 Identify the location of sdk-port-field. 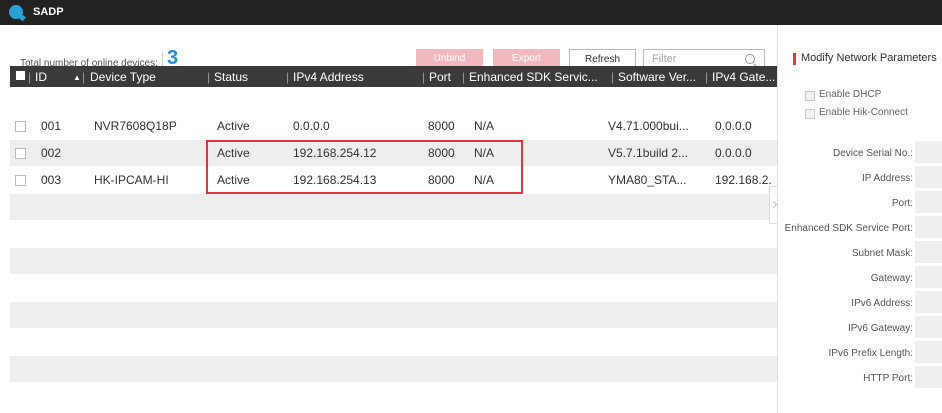
(928, 227).